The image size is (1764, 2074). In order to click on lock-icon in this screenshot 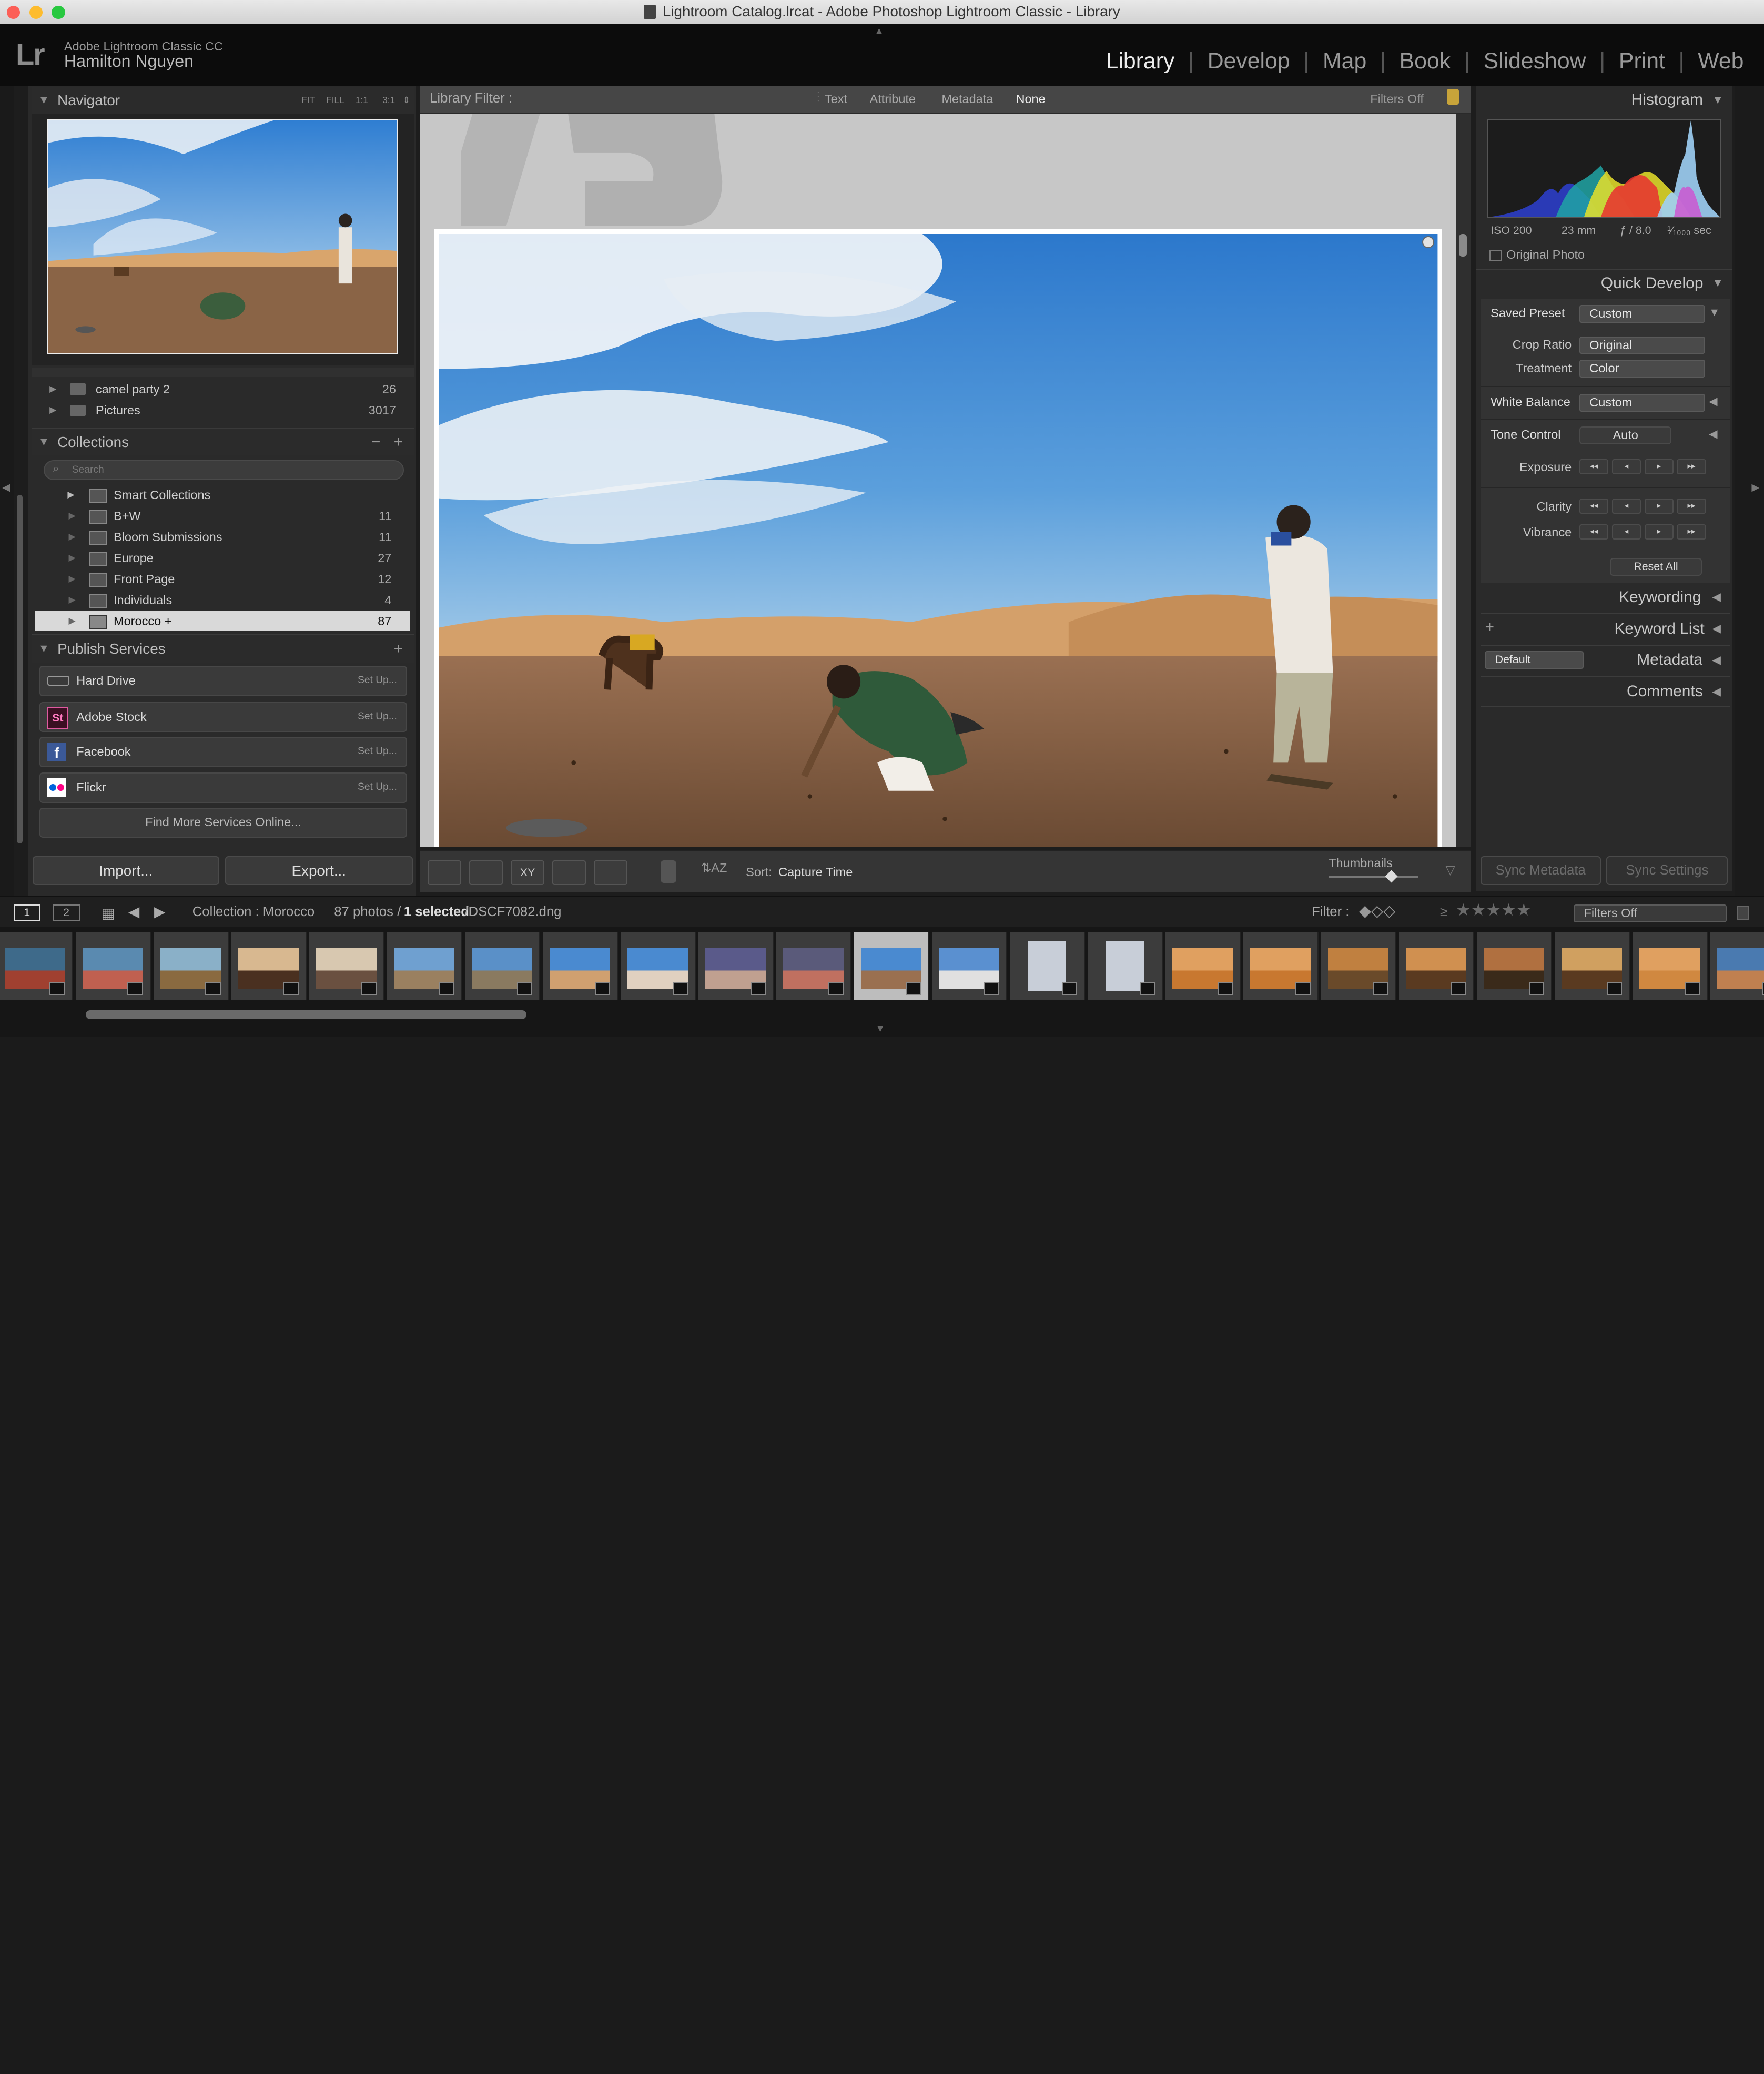, I will do `click(1452, 96)`.